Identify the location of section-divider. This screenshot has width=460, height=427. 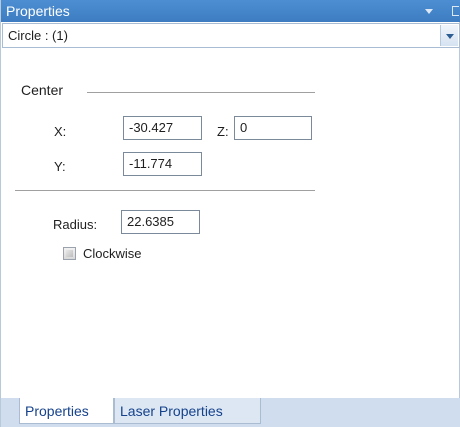
(165, 190).